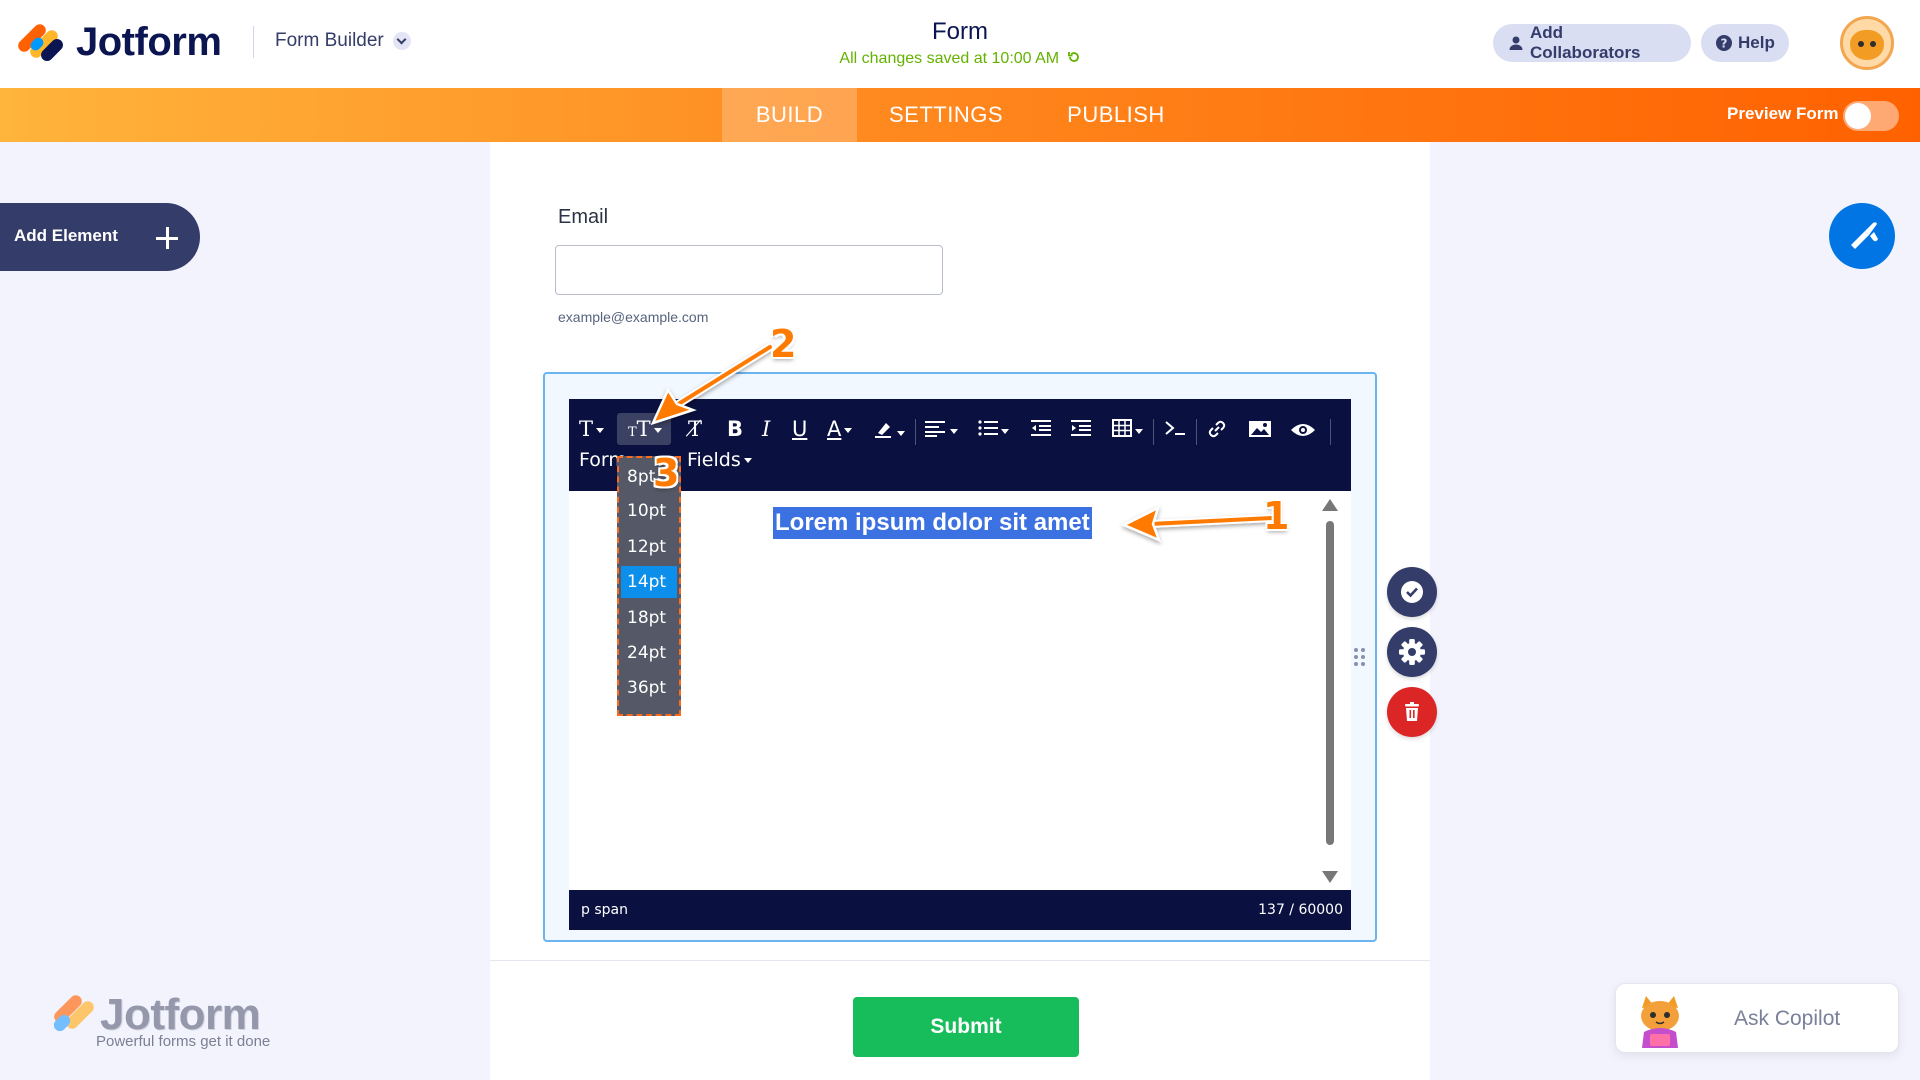 The height and width of the screenshot is (1080, 1920). Describe the element at coordinates (183, 1041) in the screenshot. I see `watermark-tagline: Powerful forms get it done` at that location.